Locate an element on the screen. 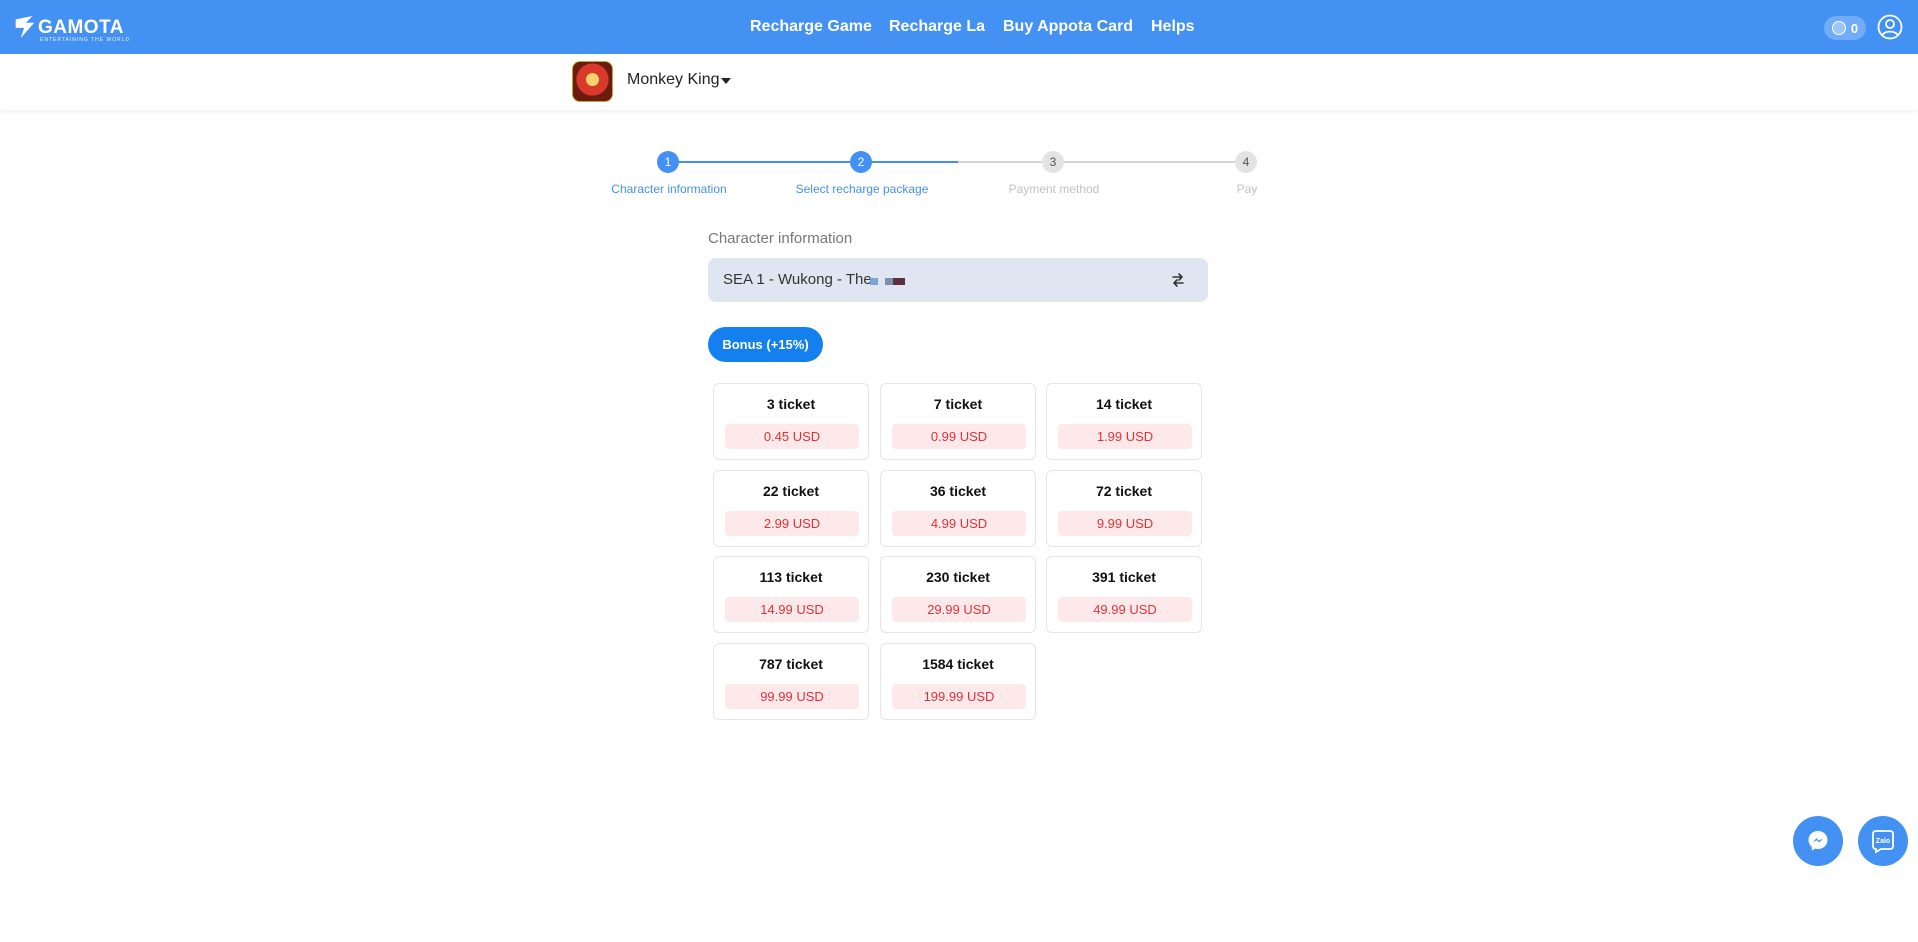  package-price: 29.99 USD is located at coordinates (959, 609).